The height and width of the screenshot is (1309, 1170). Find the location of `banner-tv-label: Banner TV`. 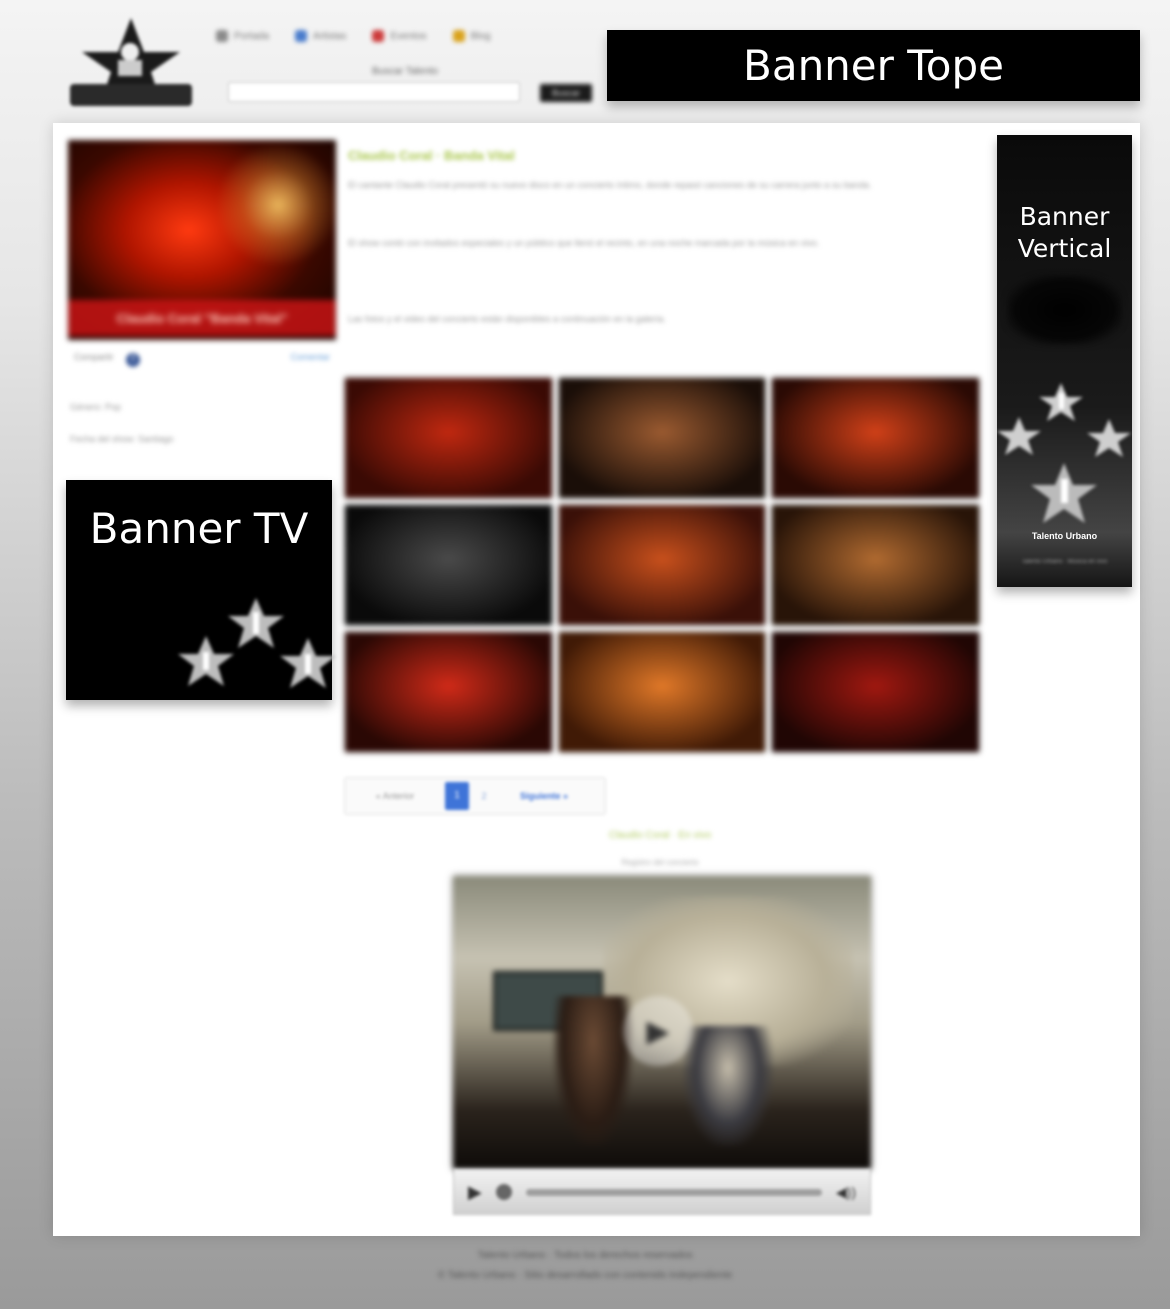

banner-tv-label: Banner TV is located at coordinates (199, 528).